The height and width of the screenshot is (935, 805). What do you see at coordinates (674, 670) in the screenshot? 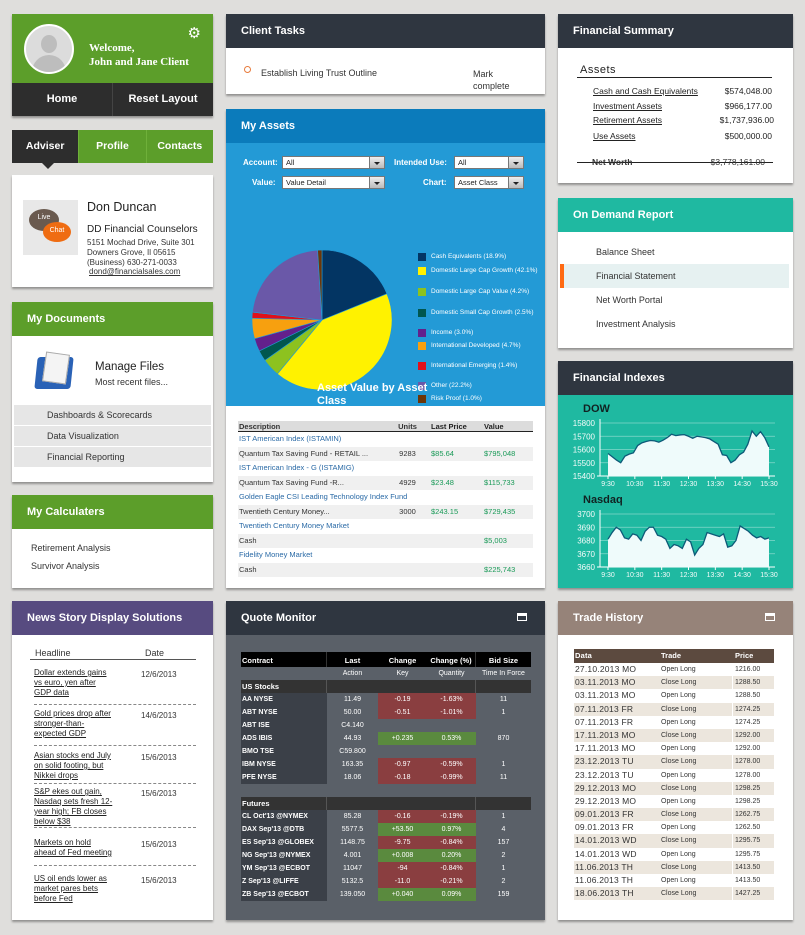
I see `trade-row: 27.10.2013 MO Open Long 1216.00` at bounding box center [674, 670].